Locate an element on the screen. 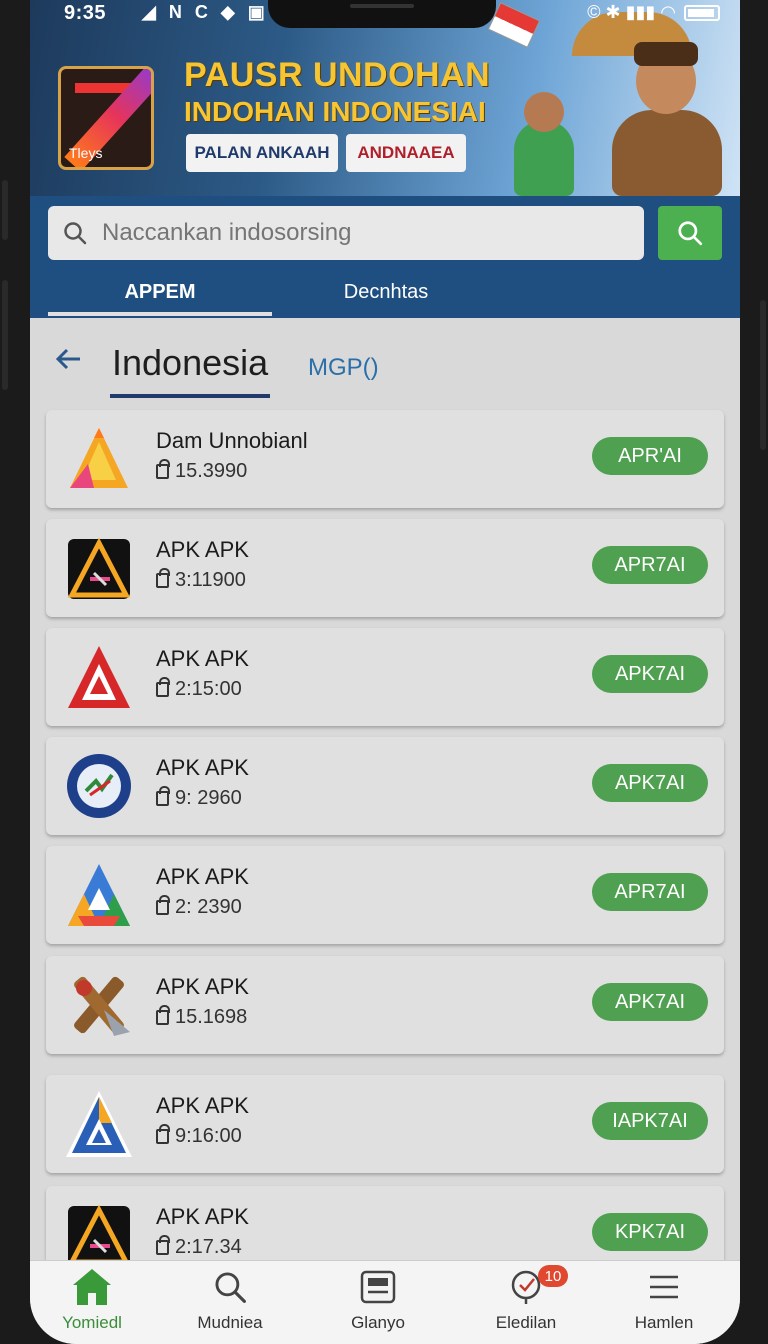 This screenshot has width=768, height=1344. app-meta: 2: 2390 is located at coordinates (199, 907).